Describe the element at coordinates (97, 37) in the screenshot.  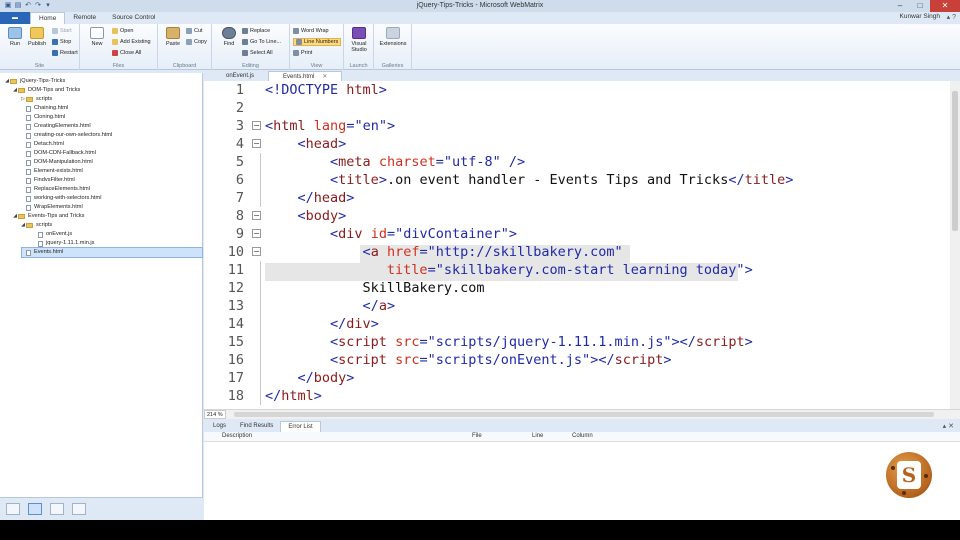
I see `new-button: New` at that location.